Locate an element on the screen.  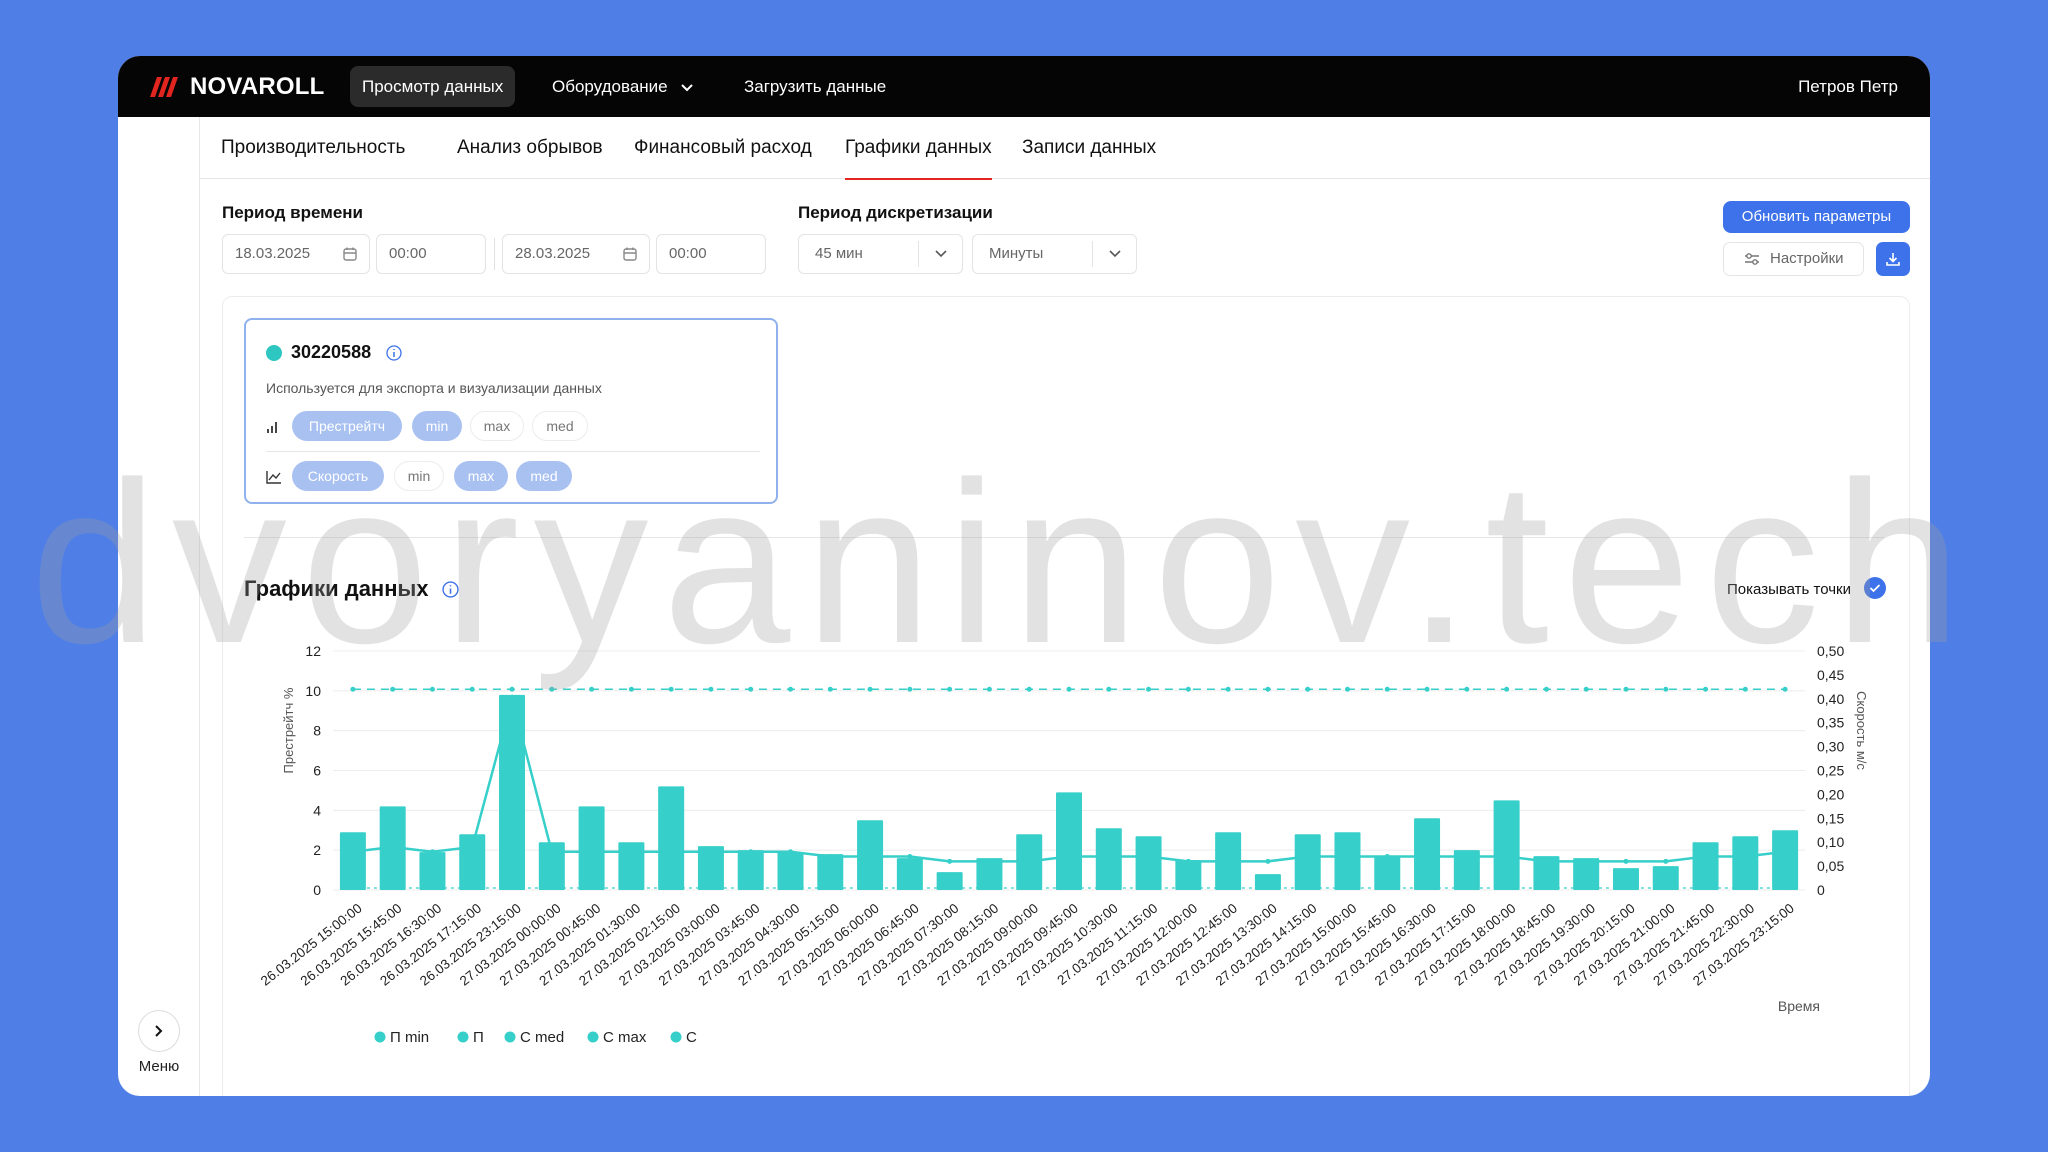
y-right-tick-label: 0,25 is located at coordinates (1830, 771).